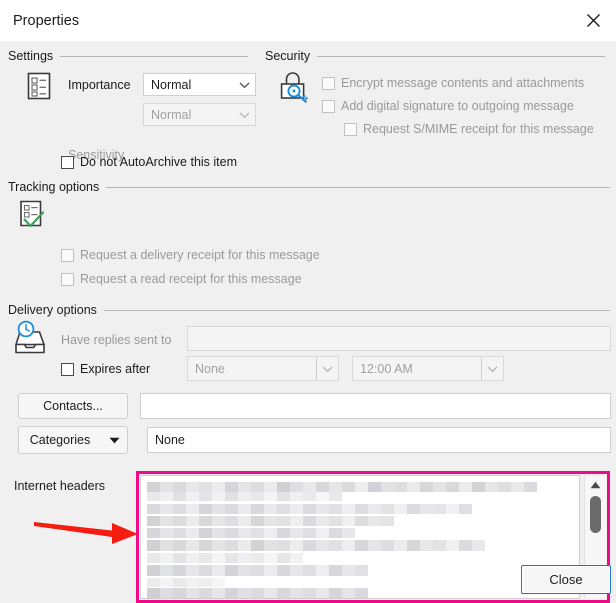  What do you see at coordinates (159, 162) in the screenshot?
I see `do-not-autoarchive-label: Do not AutoArchive this item` at bounding box center [159, 162].